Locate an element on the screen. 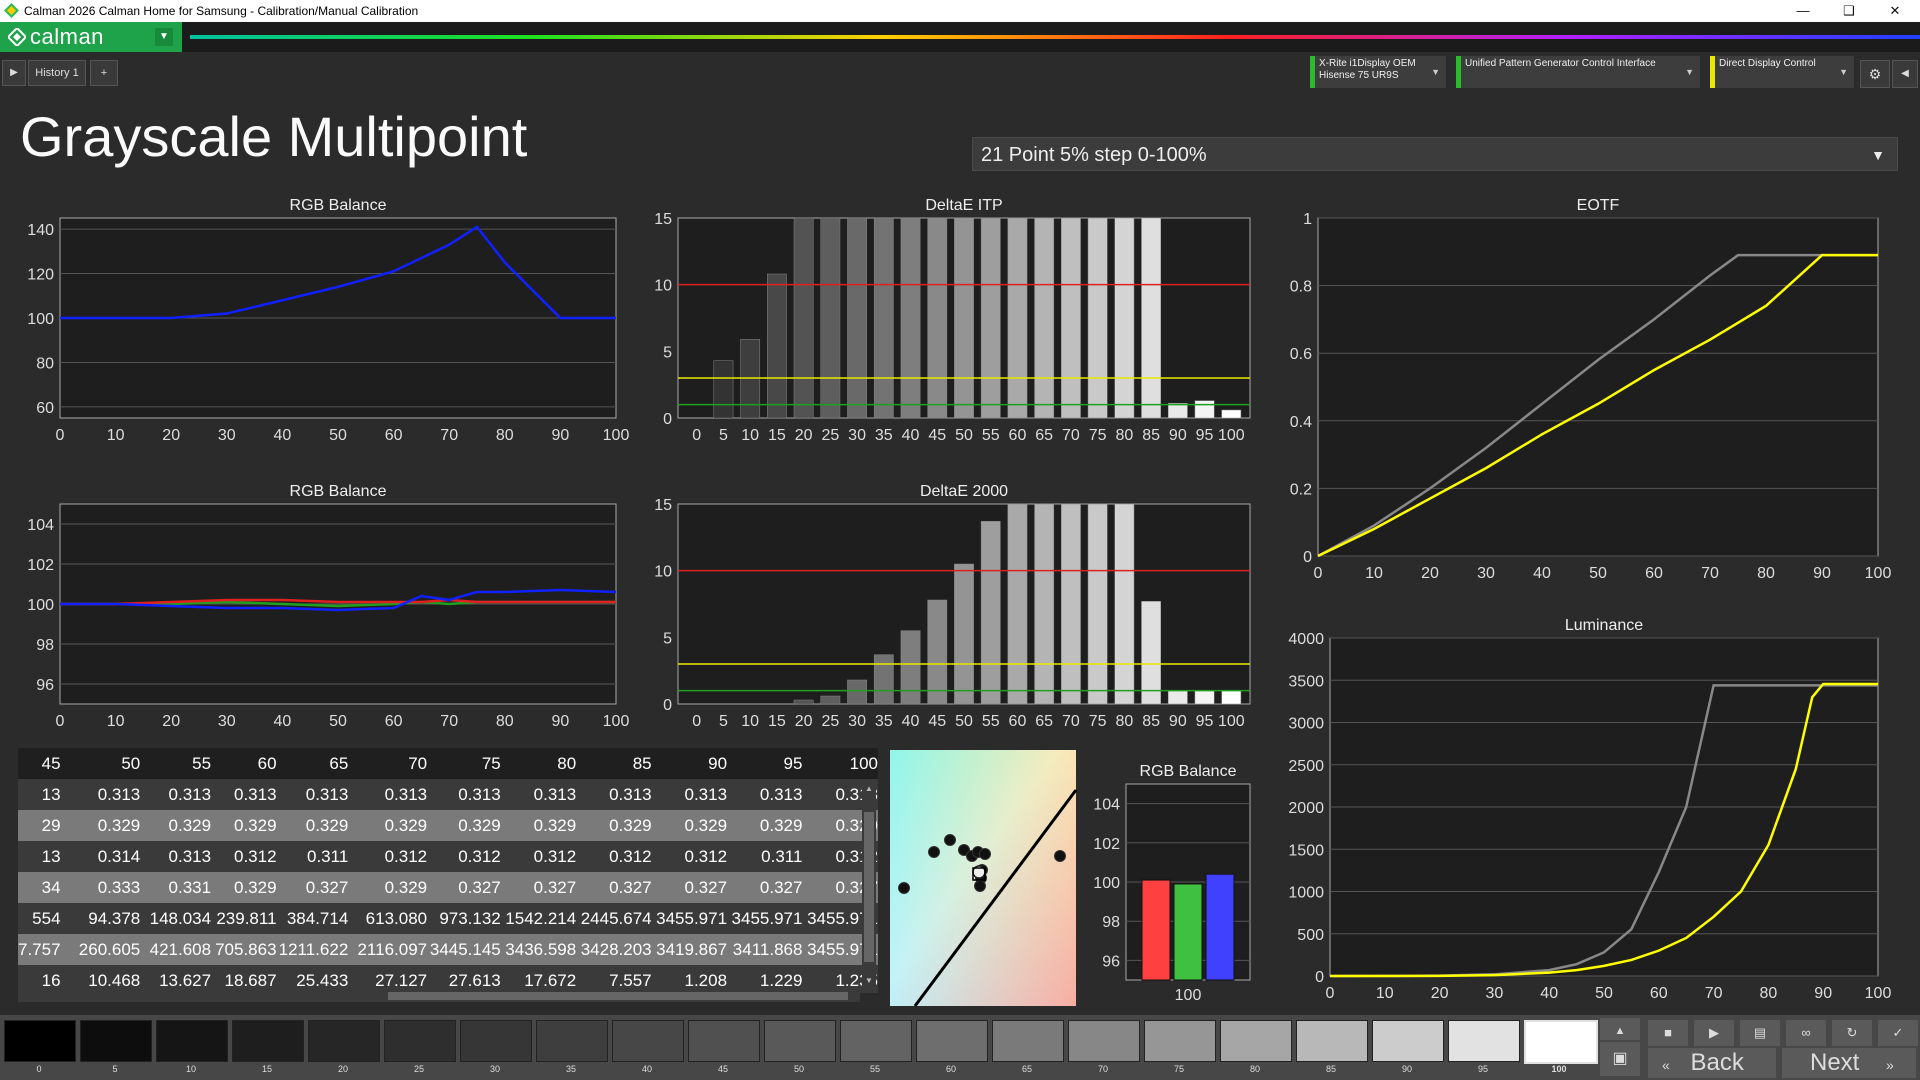 The image size is (1920, 1080). deltae-itp-xtick: 35 is located at coordinates (884, 435).